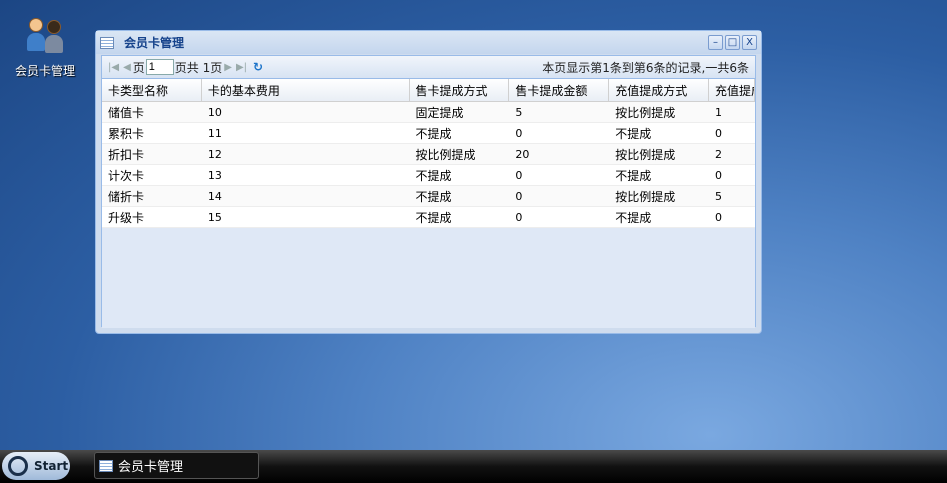 This screenshot has width=947, height=483. What do you see at coordinates (126, 217) in the screenshot?
I see `table-cell: 升级卡` at bounding box center [126, 217].